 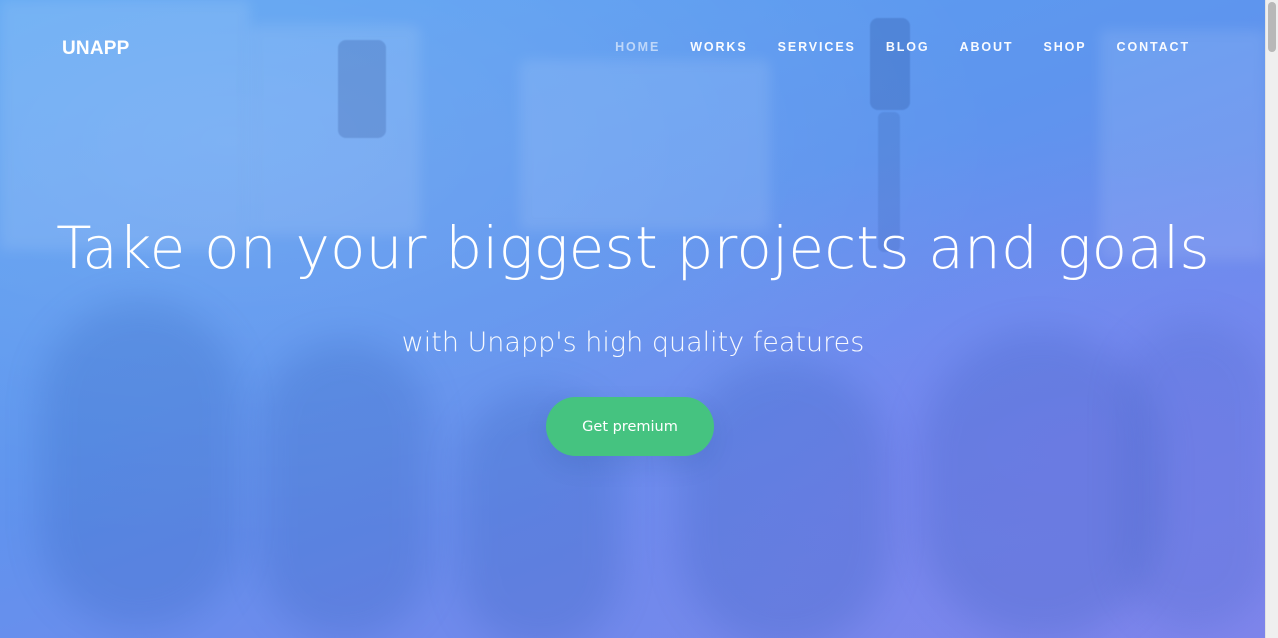 What do you see at coordinates (633, 248) in the screenshot?
I see `hero-headline: Take on your biggest projects and goals` at bounding box center [633, 248].